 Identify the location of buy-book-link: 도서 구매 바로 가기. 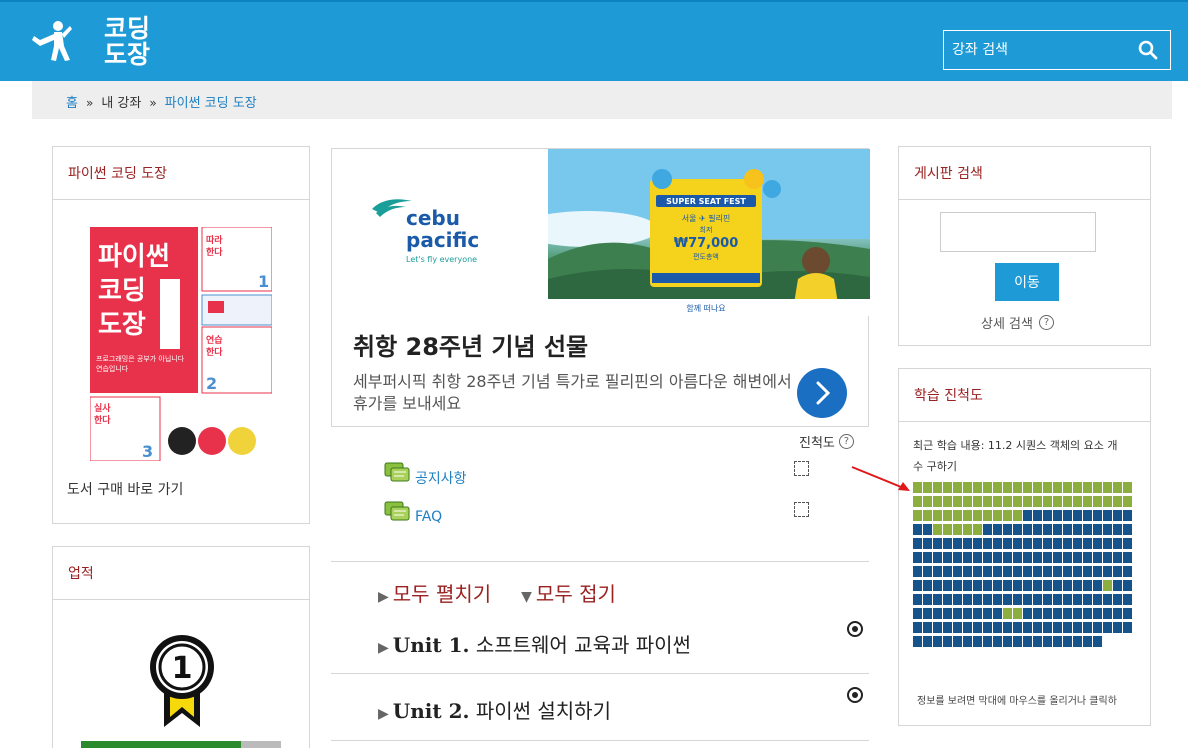
(125, 489).